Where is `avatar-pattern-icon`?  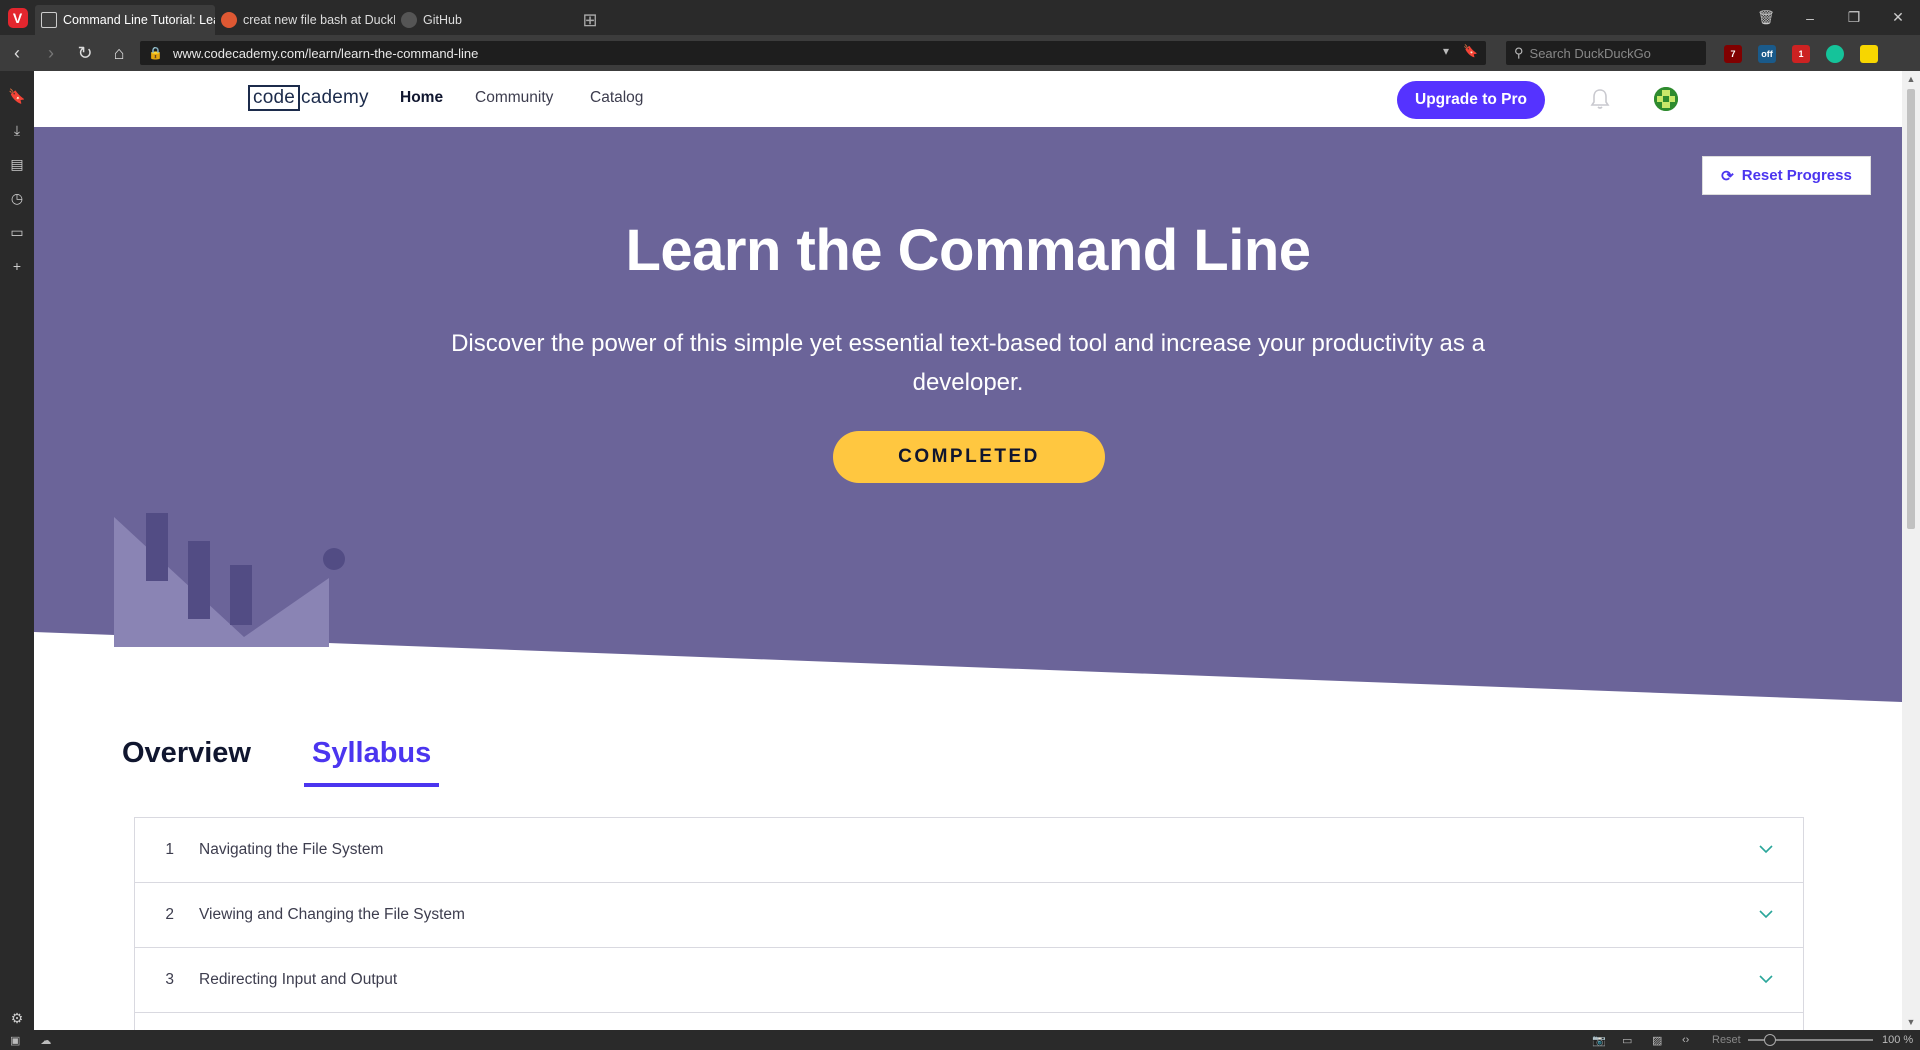
avatar-pattern-icon is located at coordinates (1666, 99).